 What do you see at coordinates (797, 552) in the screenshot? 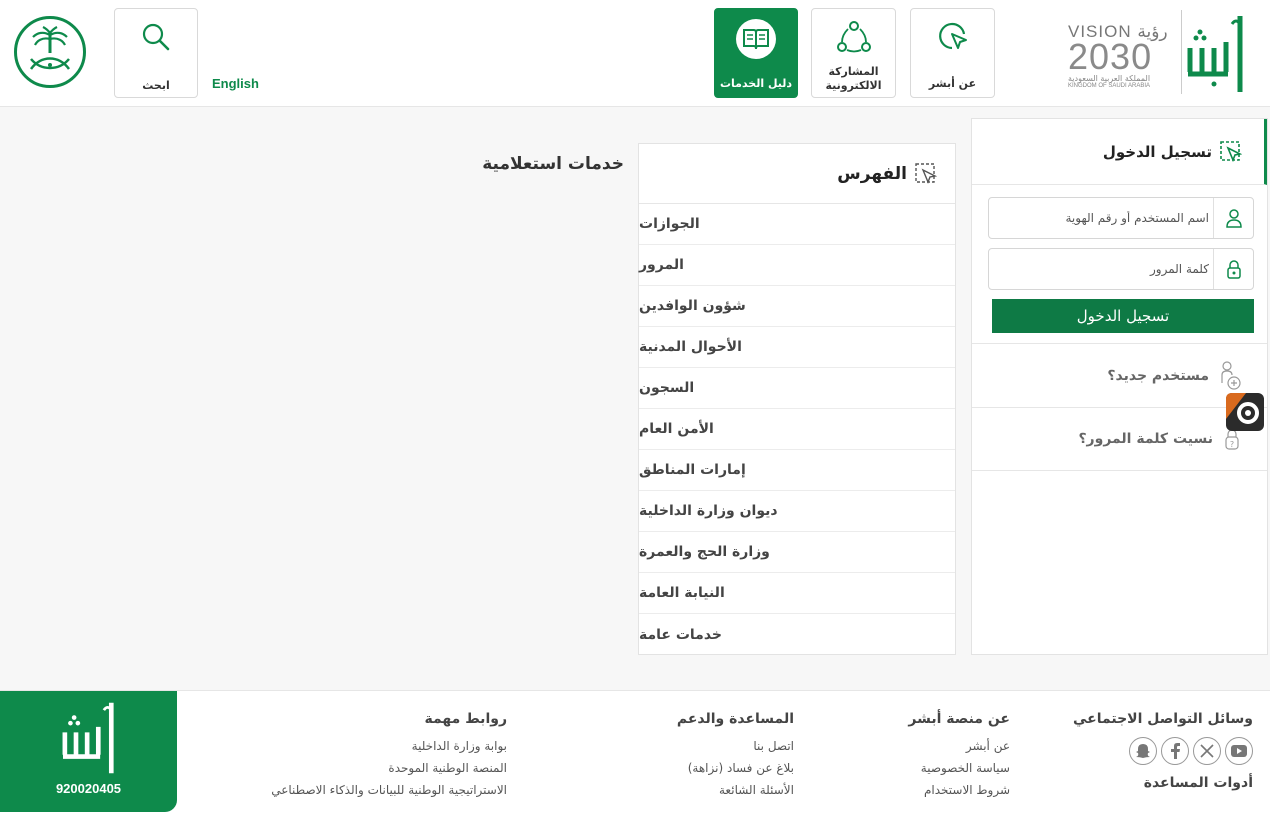
I see `index-item-hajj-umrah: وزارة الحج والعمرة` at bounding box center [797, 552].